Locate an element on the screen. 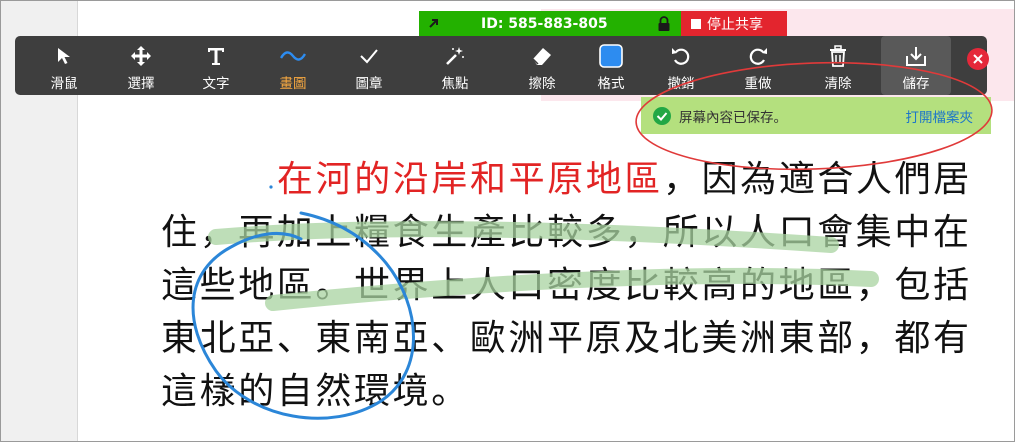 This screenshot has height=442, width=1015. tool-save: 儲存 is located at coordinates (916, 65).